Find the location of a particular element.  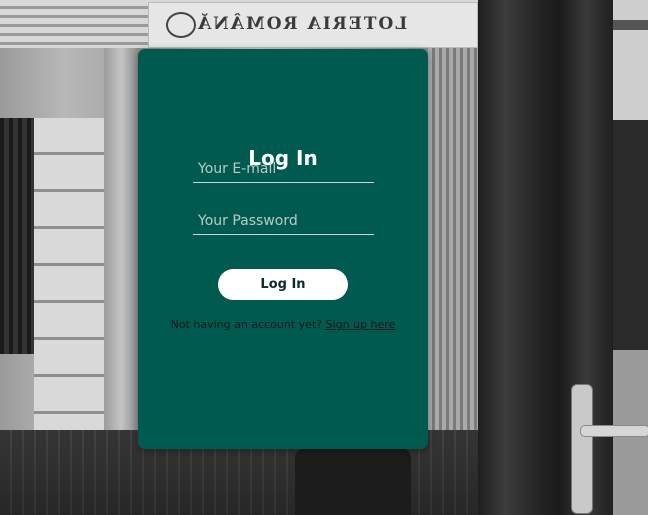

shop-door is located at coordinates (453, 240).